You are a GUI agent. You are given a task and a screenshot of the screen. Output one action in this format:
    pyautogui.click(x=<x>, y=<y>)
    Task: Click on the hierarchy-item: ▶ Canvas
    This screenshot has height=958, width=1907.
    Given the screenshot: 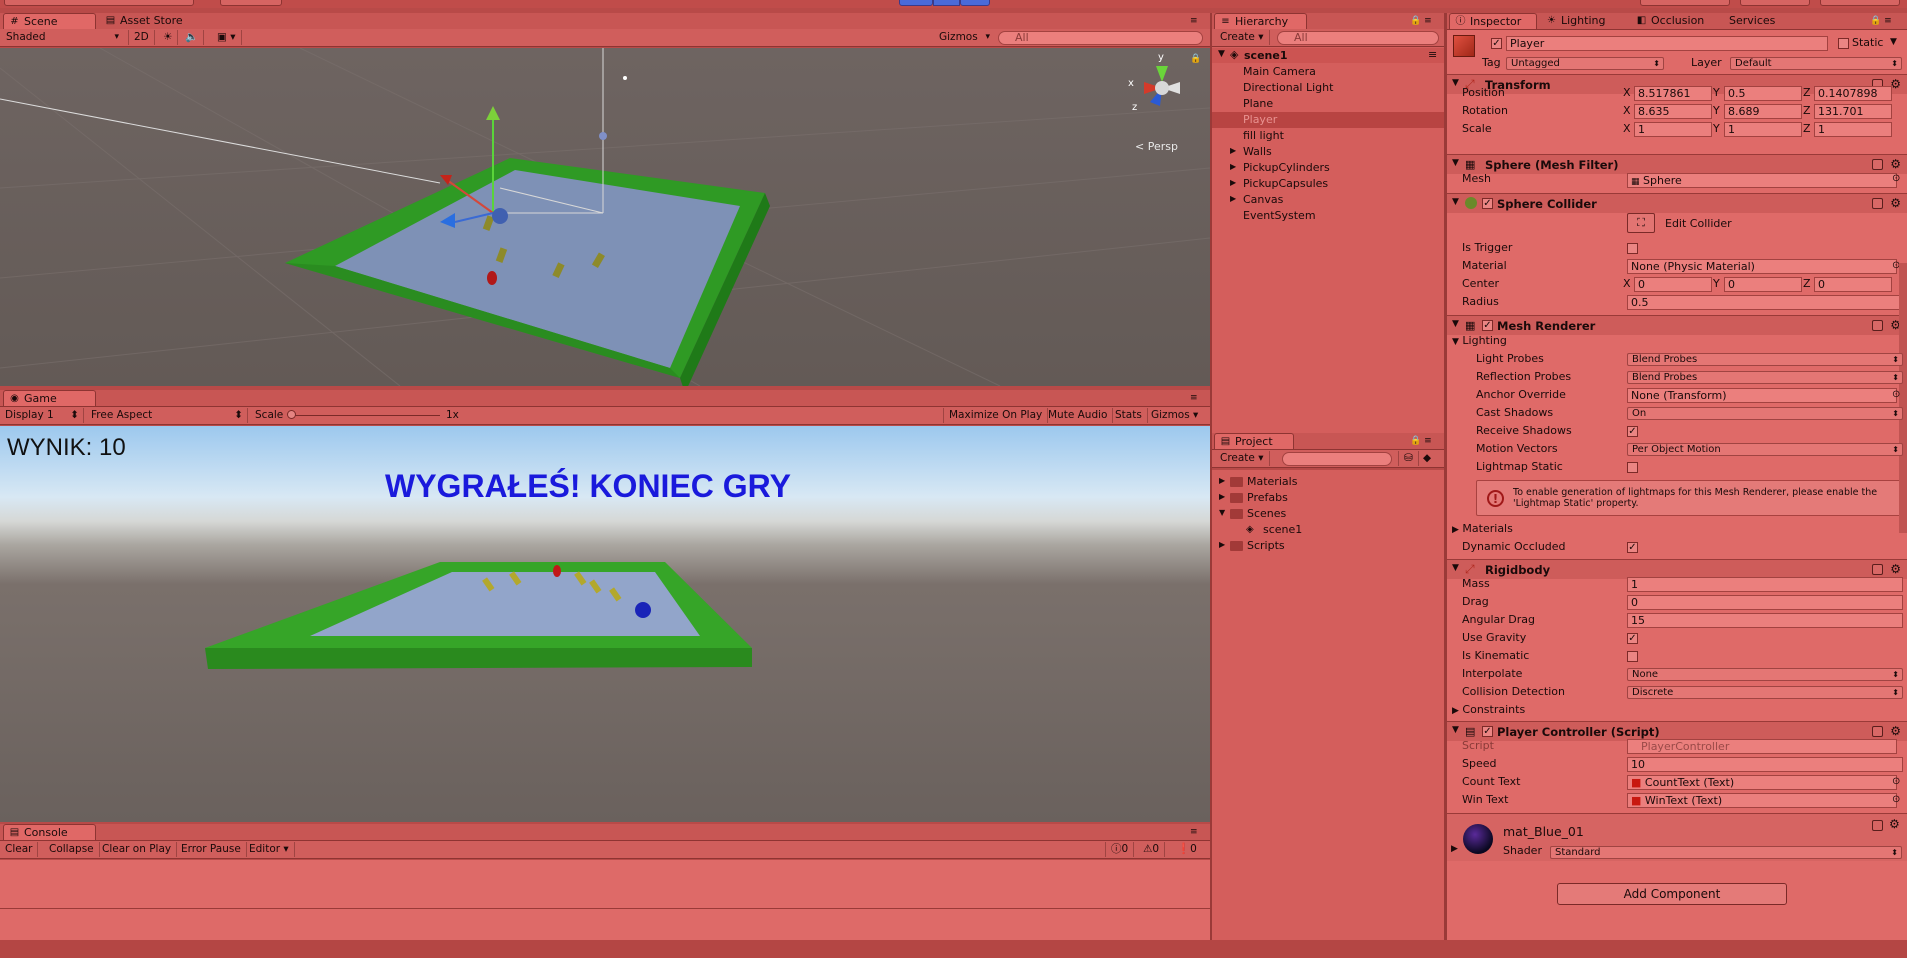 What is the action you would take?
    pyautogui.click(x=1328, y=200)
    